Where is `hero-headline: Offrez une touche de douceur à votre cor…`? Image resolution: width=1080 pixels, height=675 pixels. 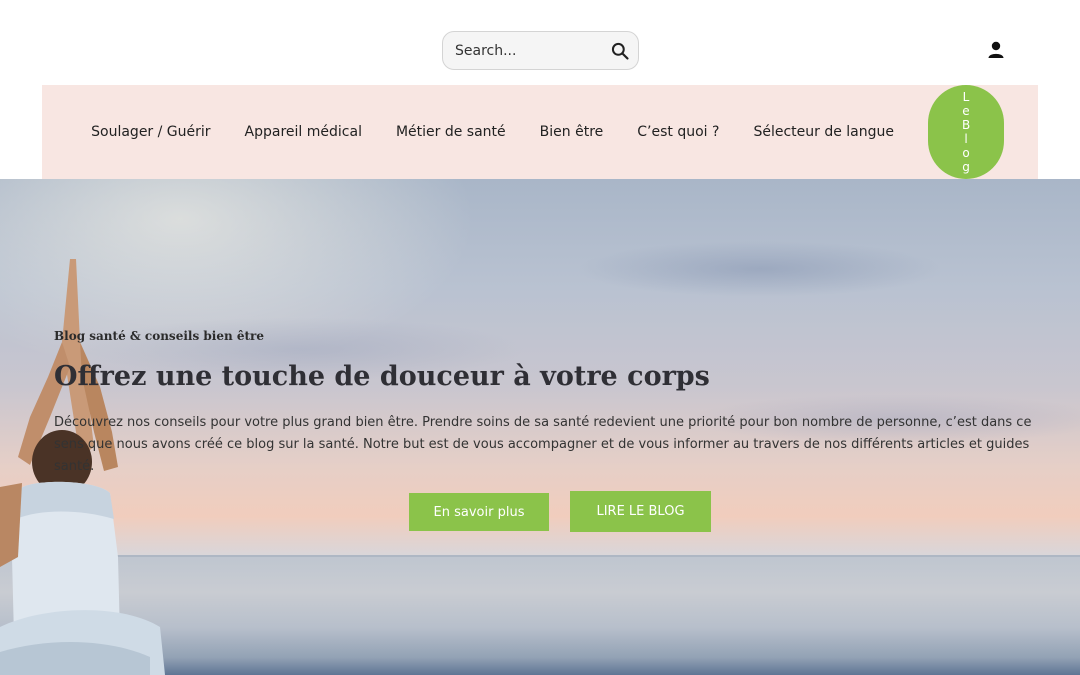
hero-headline: Offrez une touche de douceur à votre cor… is located at coordinates (382, 376).